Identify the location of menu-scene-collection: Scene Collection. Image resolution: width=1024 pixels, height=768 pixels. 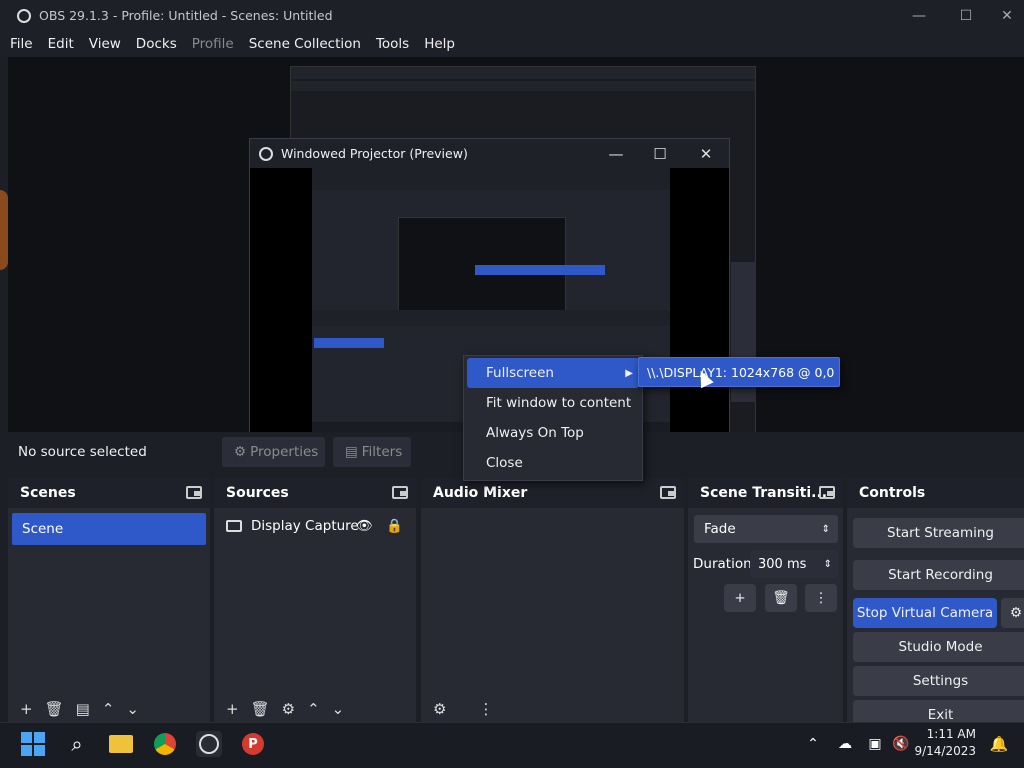
(305, 44).